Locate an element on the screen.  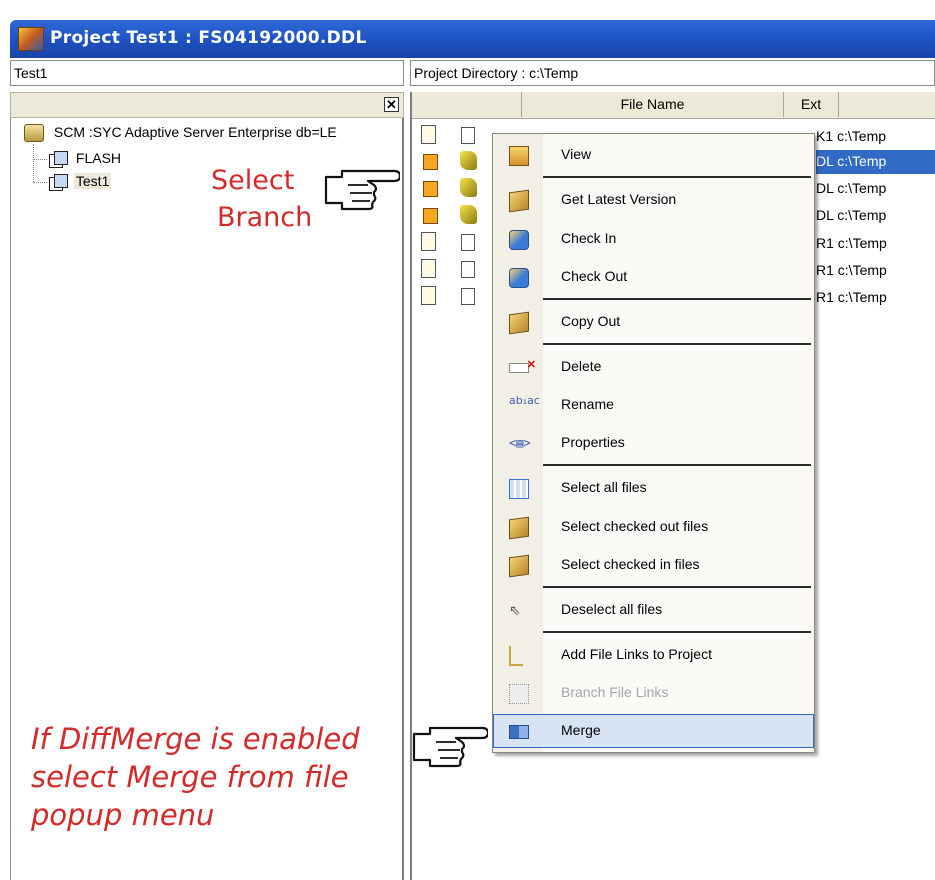
menu-item-check-out: Check Out is located at coordinates (653, 277).